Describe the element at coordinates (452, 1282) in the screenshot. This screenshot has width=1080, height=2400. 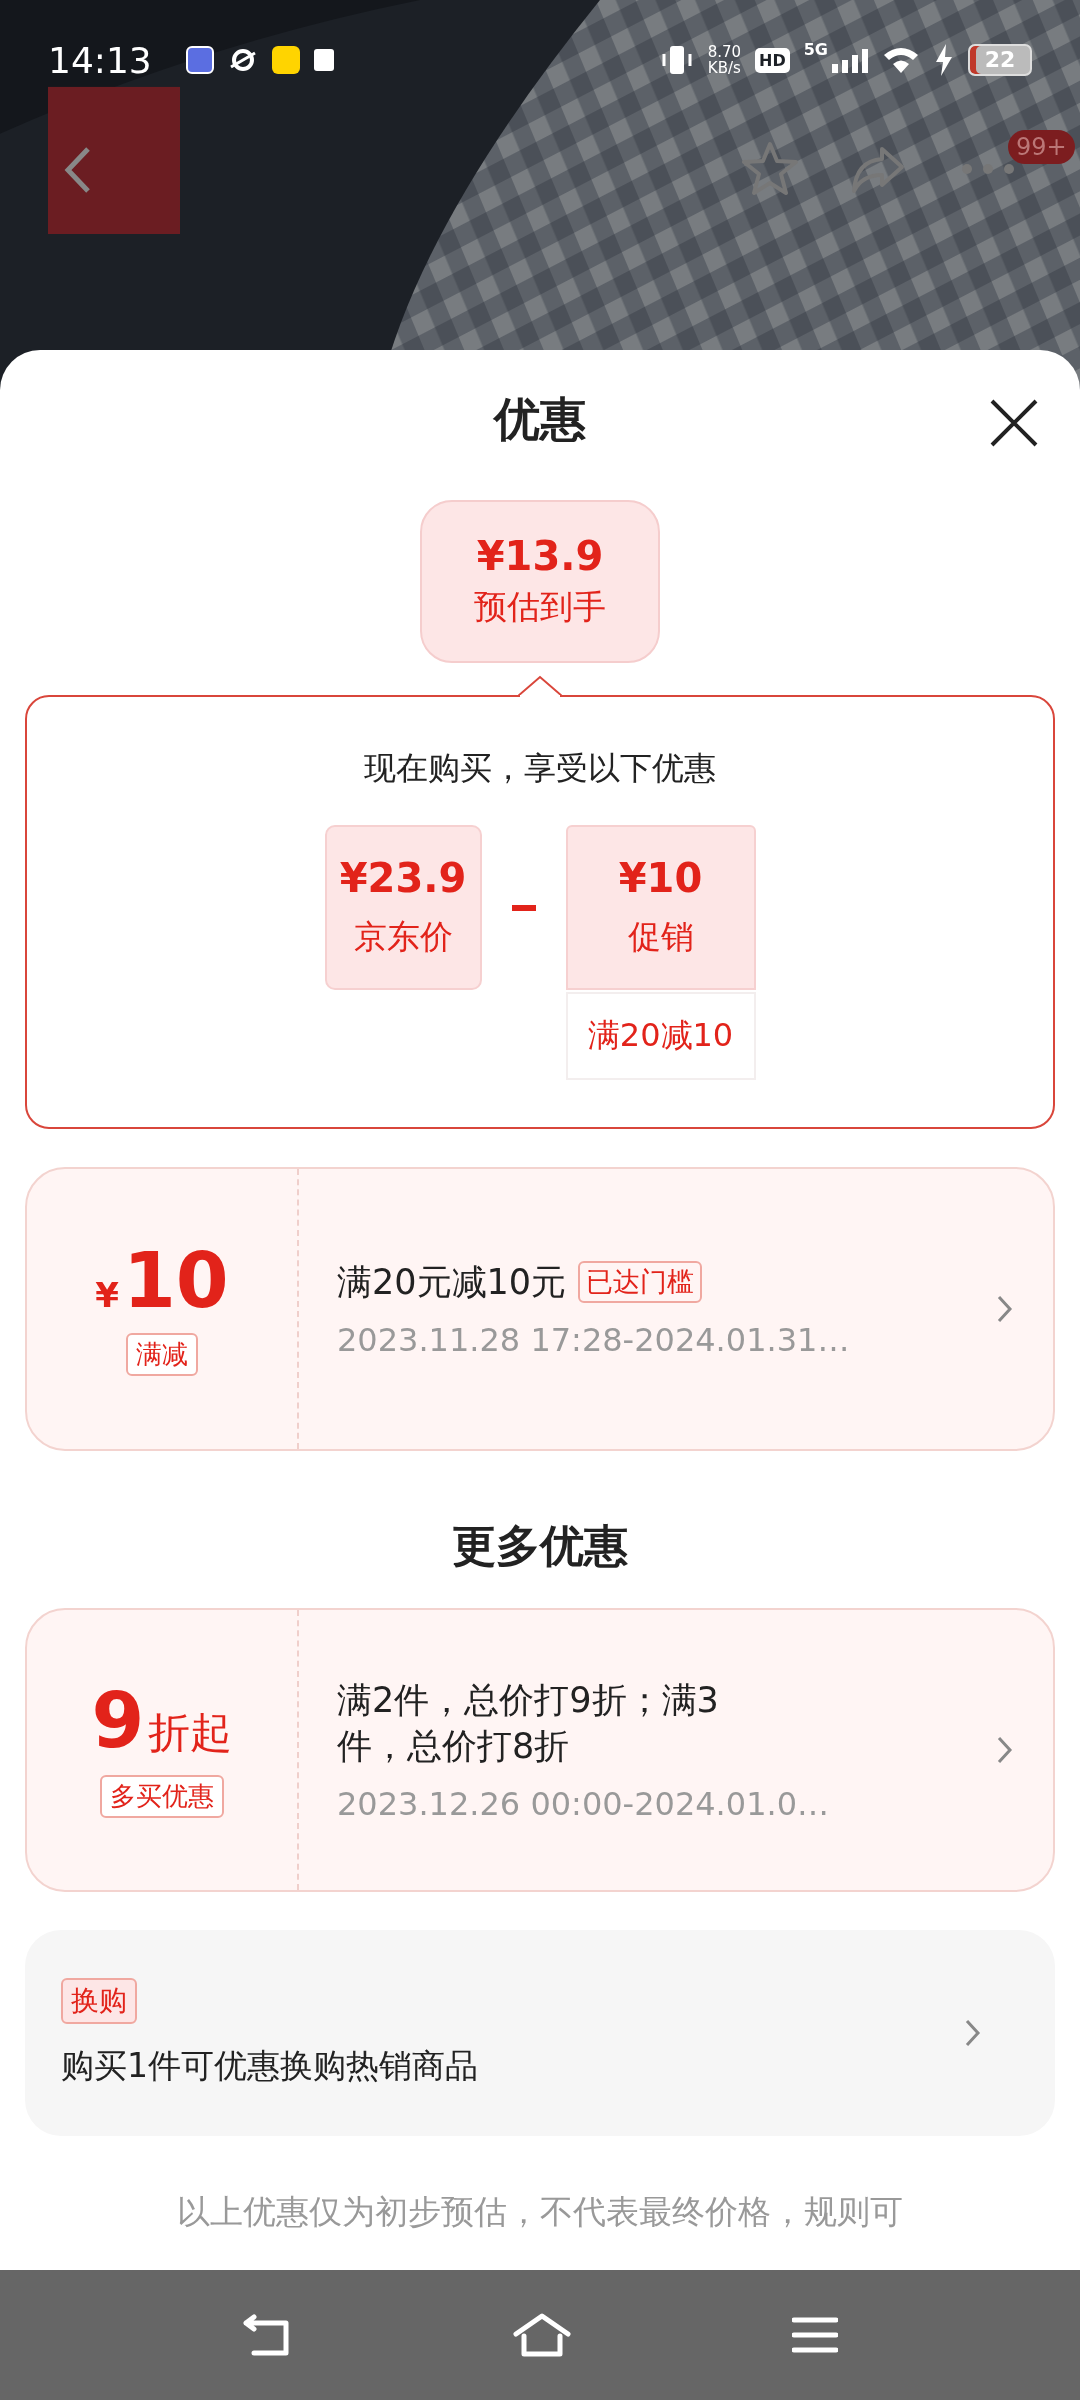
I see `coupon-title: 满20元减10元` at that location.